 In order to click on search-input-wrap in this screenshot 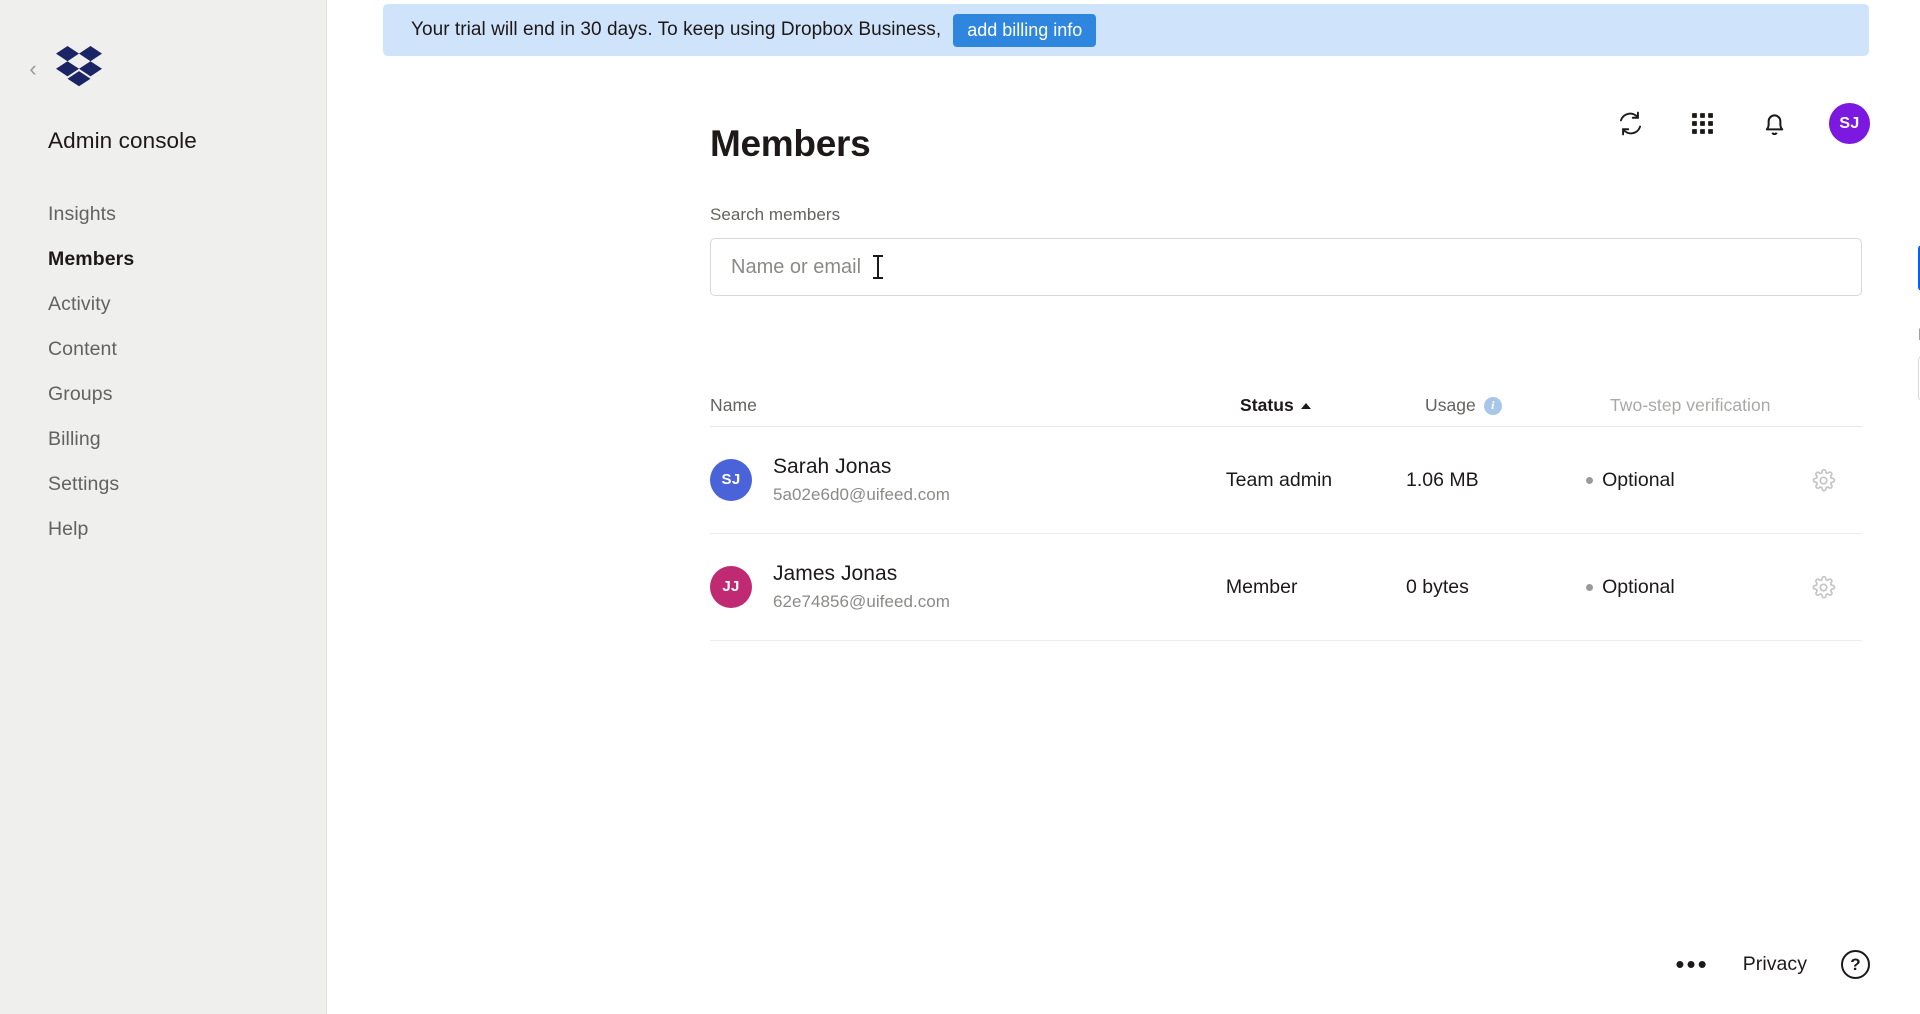, I will do `click(1286, 267)`.